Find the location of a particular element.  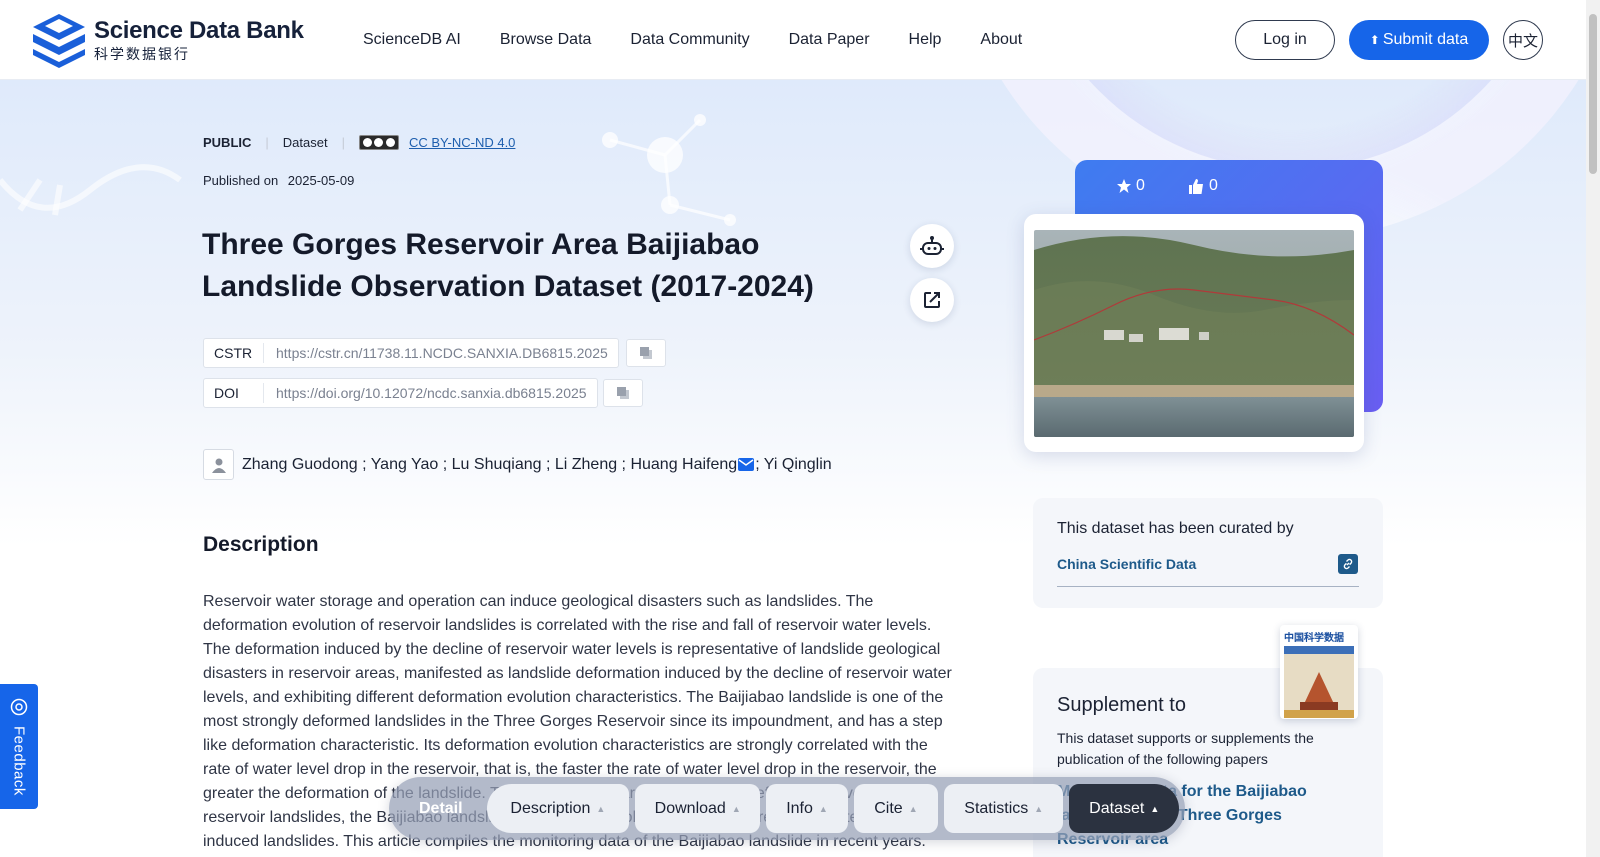

share-button is located at coordinates (932, 300).